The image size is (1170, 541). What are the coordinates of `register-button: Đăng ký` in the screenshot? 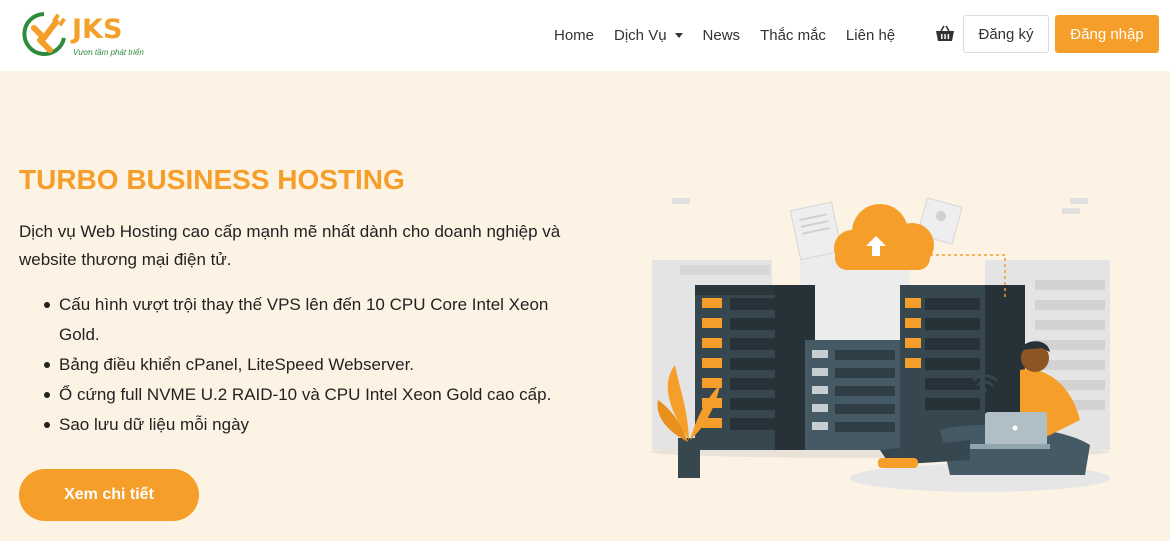 It's located at (1006, 34).